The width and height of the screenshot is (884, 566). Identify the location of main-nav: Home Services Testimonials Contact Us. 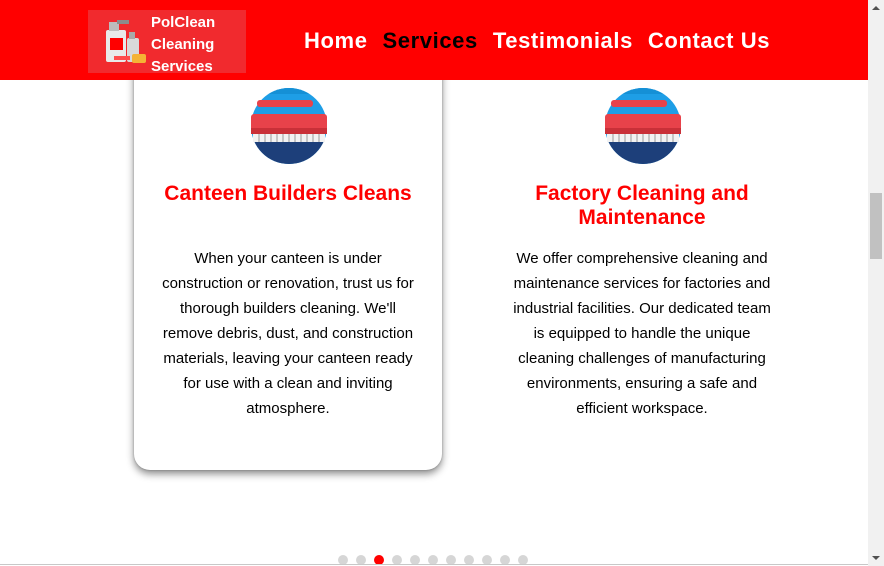
(537, 41).